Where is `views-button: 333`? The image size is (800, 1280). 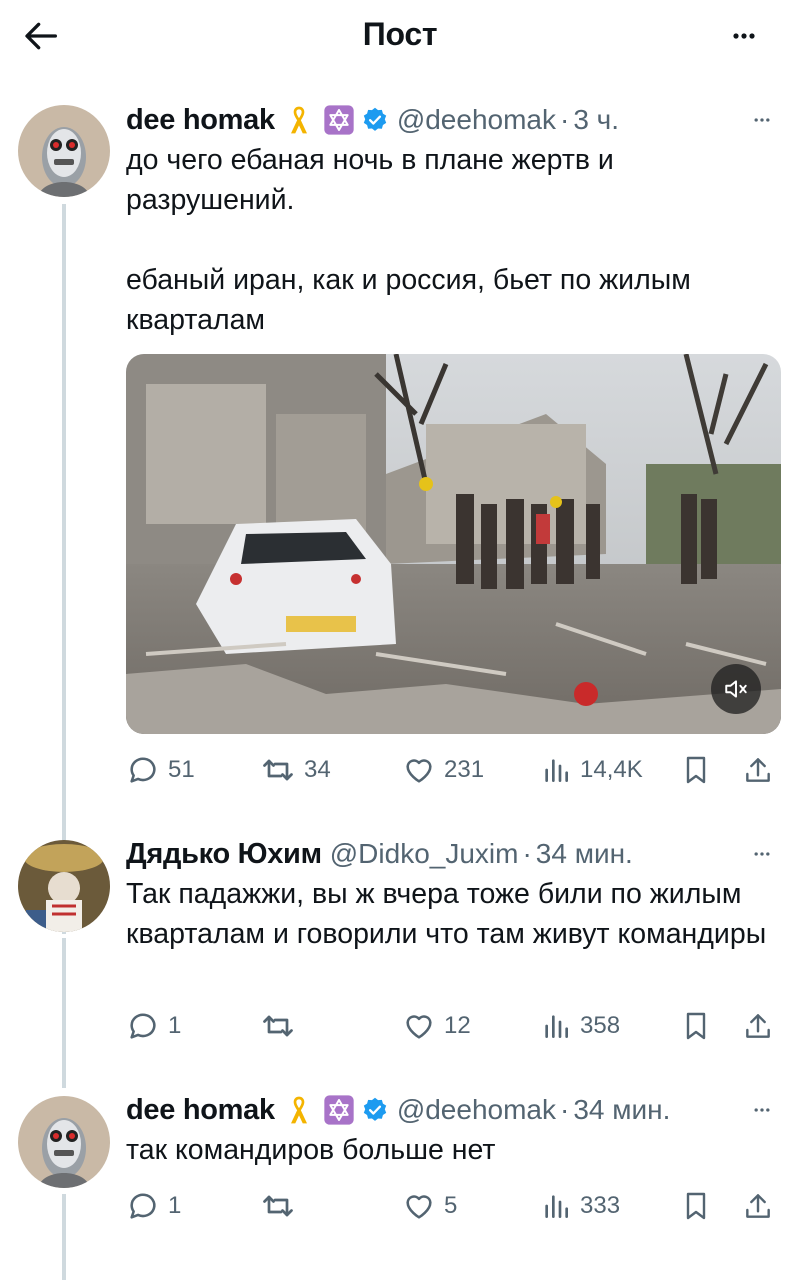 views-button: 333 is located at coordinates (580, 1206).